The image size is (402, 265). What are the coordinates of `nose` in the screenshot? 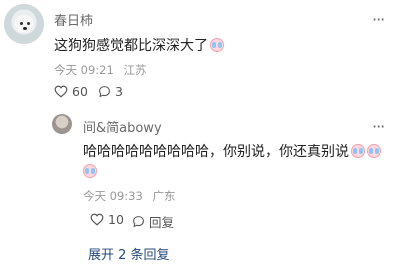 It's located at (25, 28).